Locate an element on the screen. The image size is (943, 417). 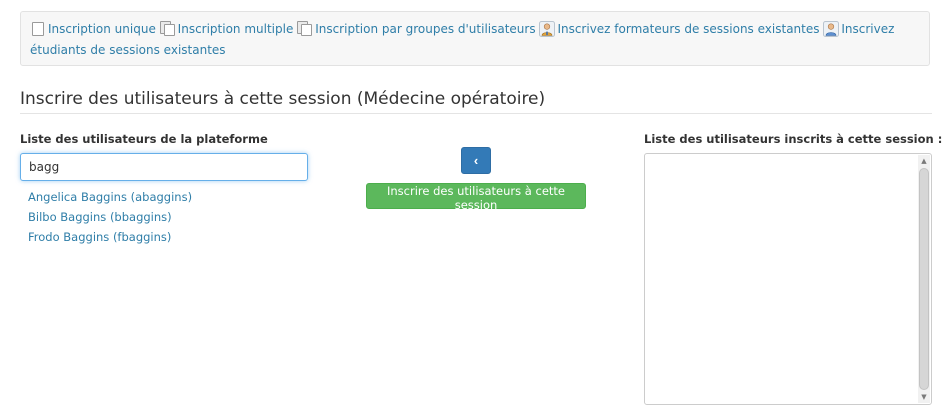
group-documents-icon is located at coordinates (305, 29).